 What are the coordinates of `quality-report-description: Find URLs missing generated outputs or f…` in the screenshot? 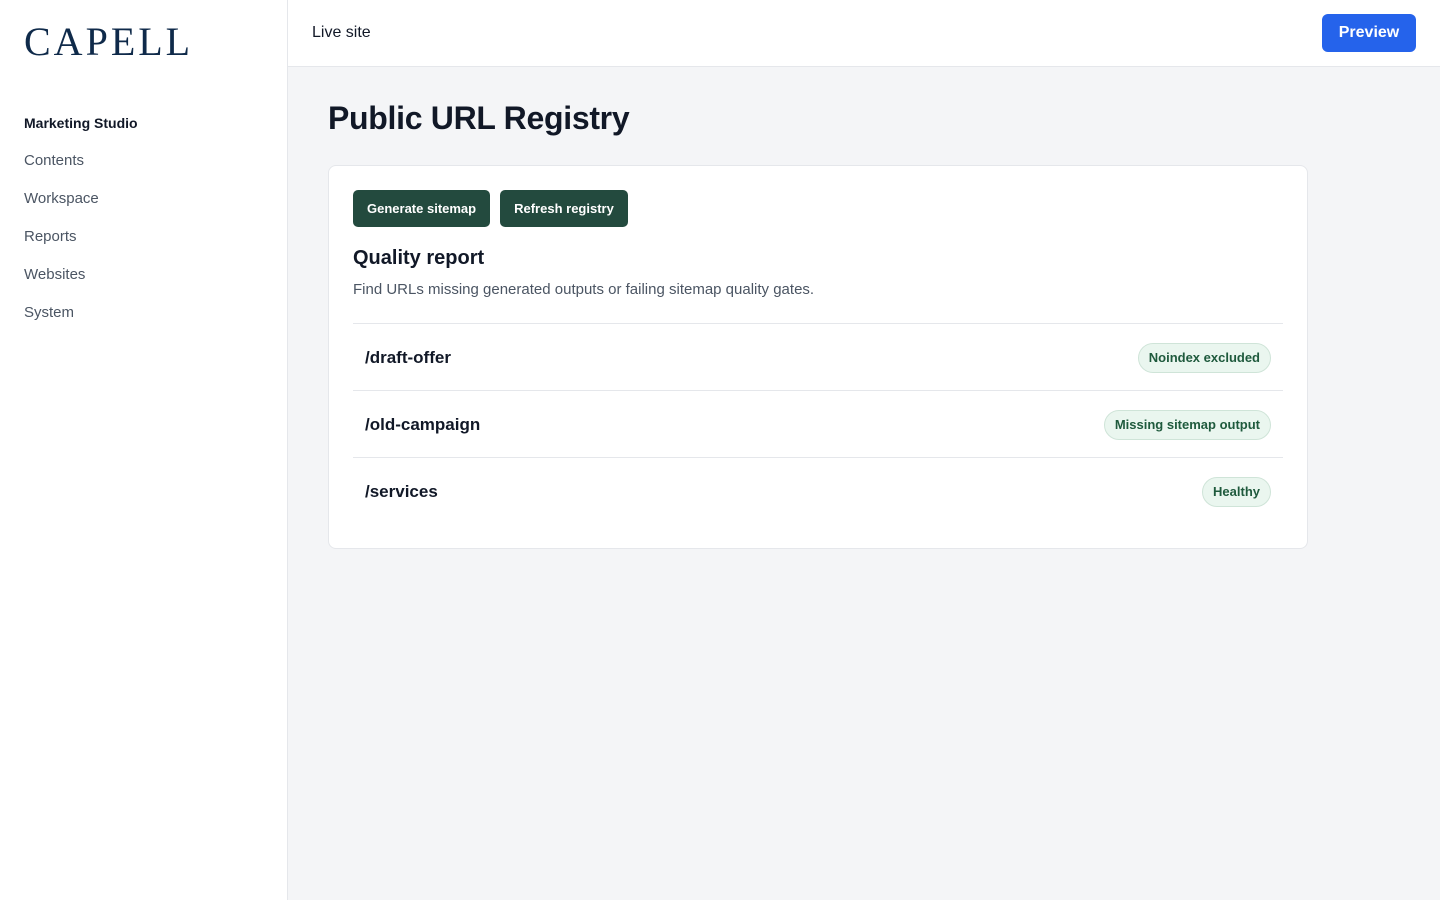 It's located at (584, 289).